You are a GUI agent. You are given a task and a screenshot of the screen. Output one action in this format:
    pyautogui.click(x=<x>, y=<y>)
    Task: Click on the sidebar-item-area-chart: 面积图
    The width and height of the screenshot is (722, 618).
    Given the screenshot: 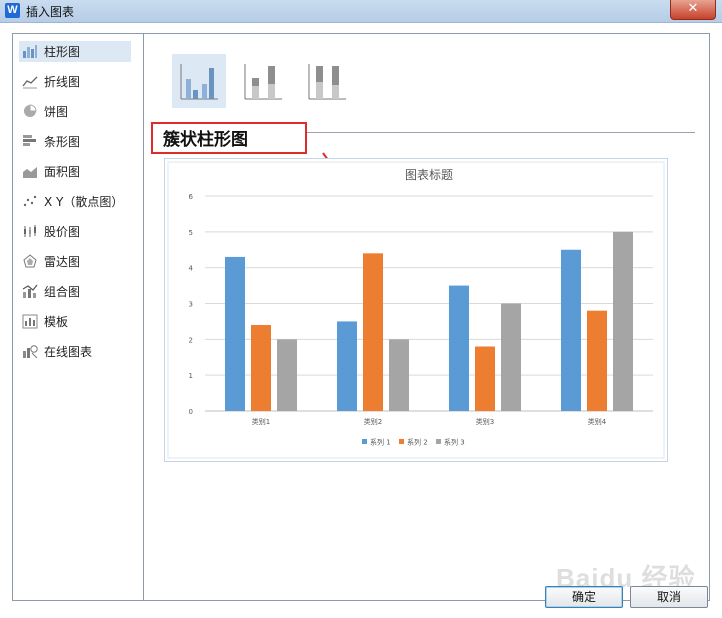 What is the action you would take?
    pyautogui.click(x=75, y=171)
    